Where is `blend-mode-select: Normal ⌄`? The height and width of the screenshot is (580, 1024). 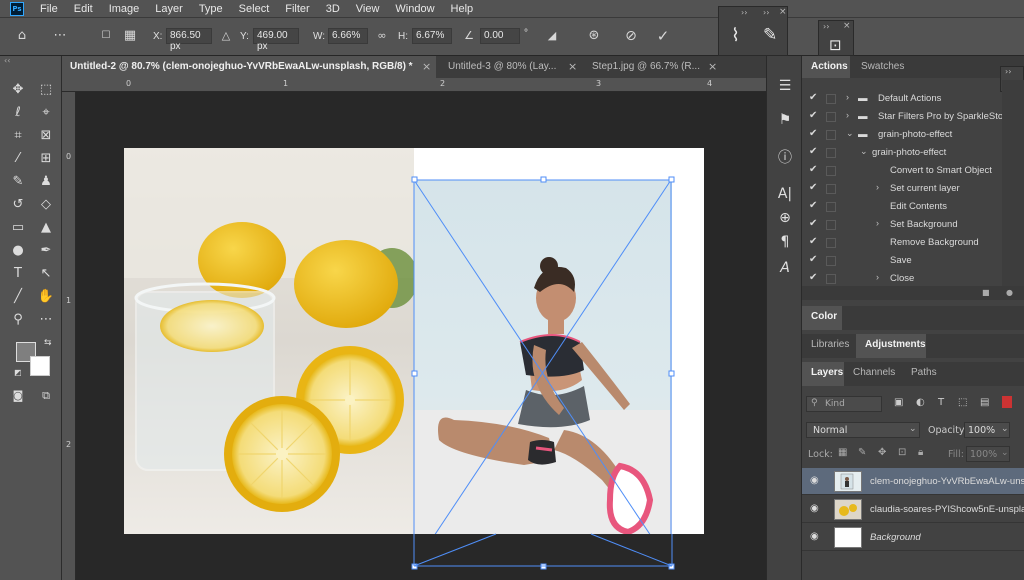 blend-mode-select: Normal ⌄ is located at coordinates (863, 430).